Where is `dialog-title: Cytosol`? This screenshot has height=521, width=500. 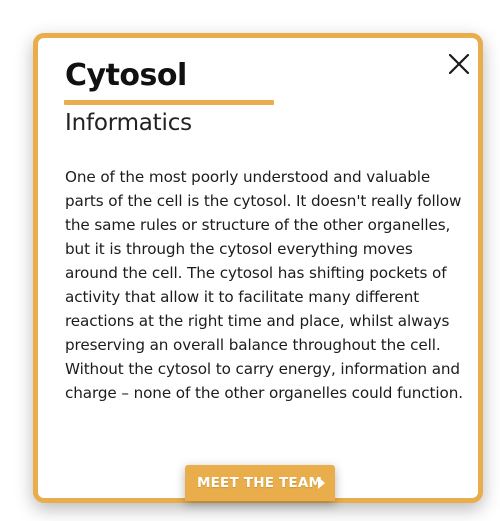 dialog-title: Cytosol is located at coordinates (126, 75).